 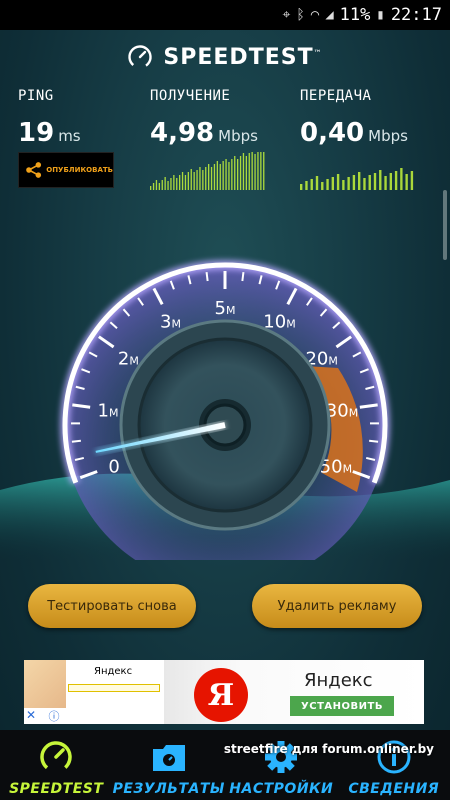 I want to click on ping-metric: PING 19 ms, so click(x=49, y=118).